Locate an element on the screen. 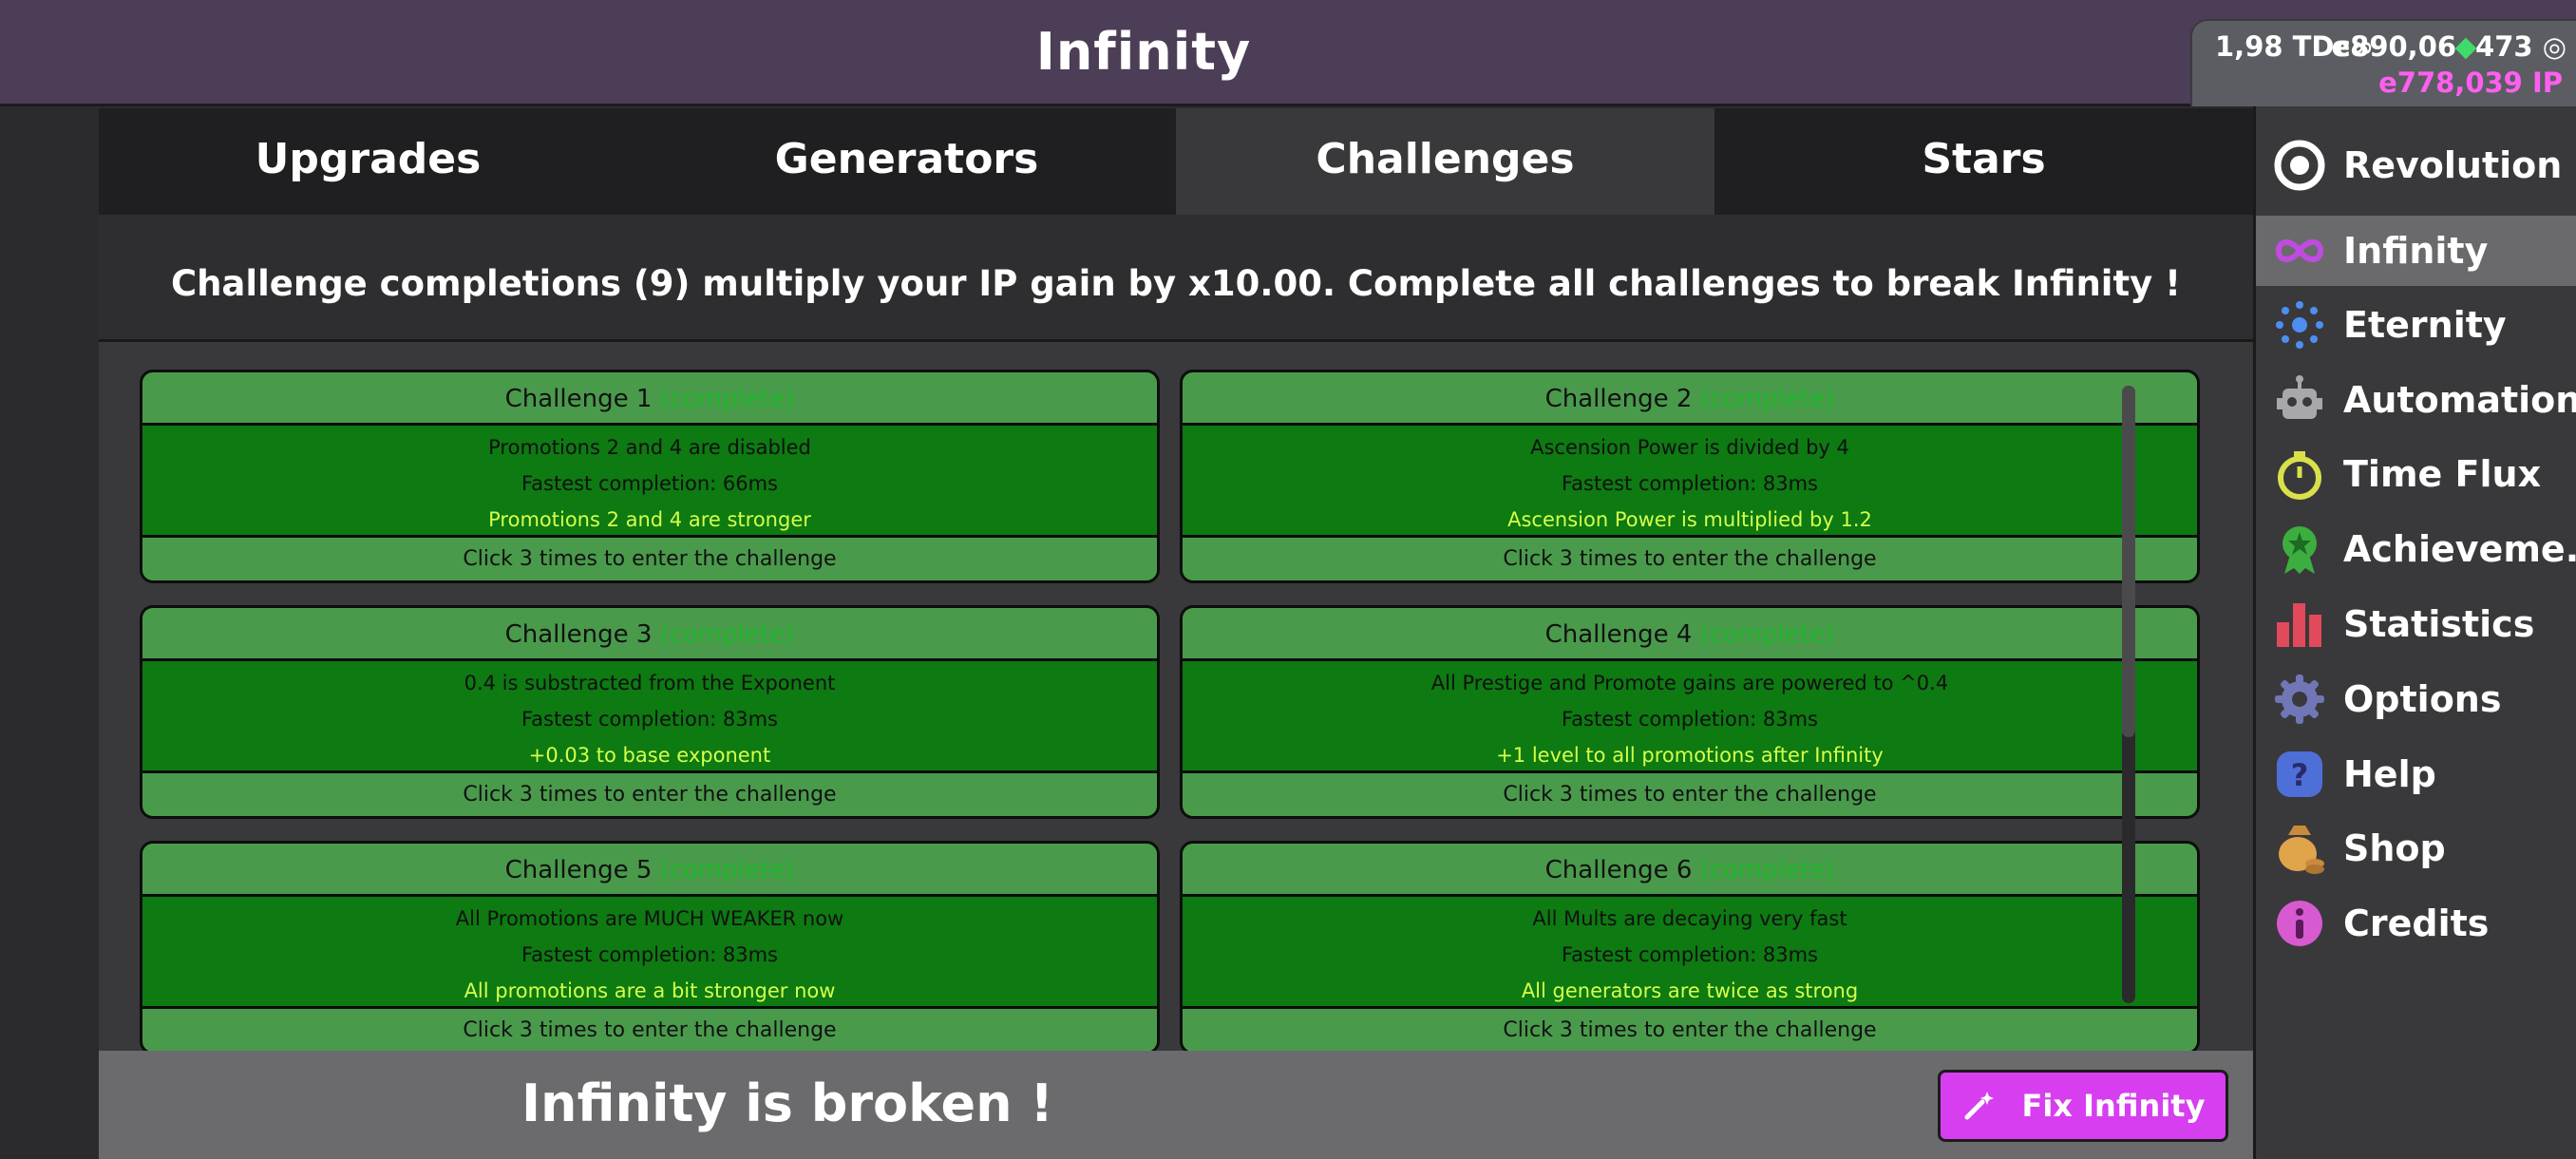 Image resolution: width=2576 pixels, height=1159 pixels. sidebar-item-options: Options is located at coordinates (2416, 699).